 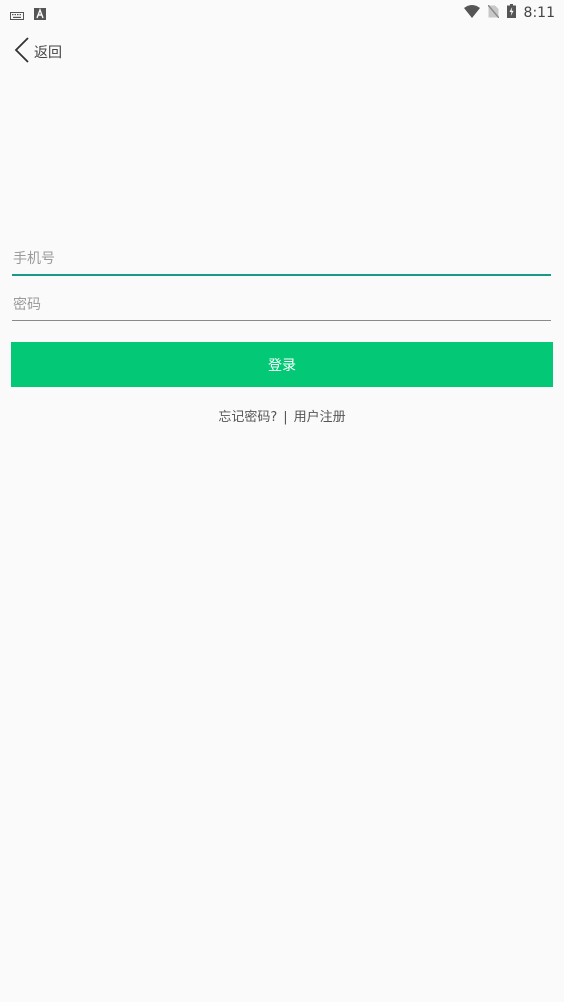 I want to click on phone-field, so click(x=281, y=260).